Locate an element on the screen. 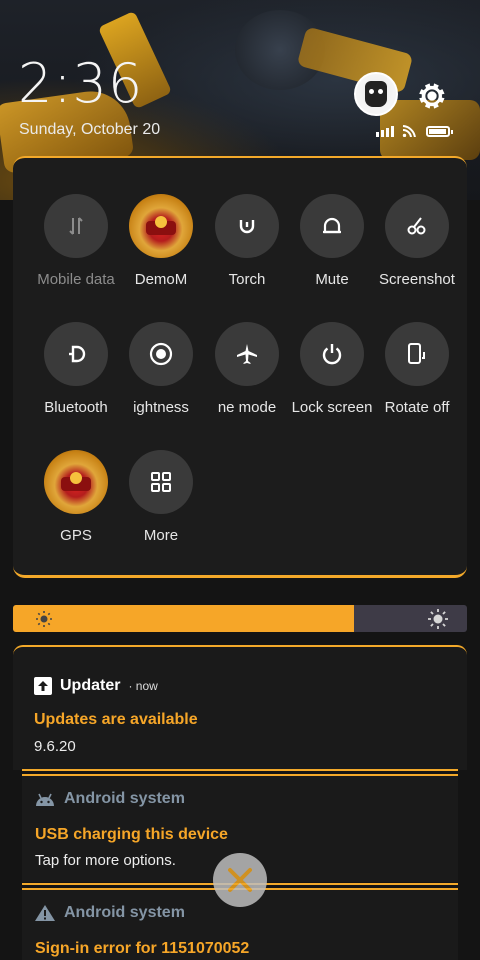 The image size is (480, 960). gear-icon is located at coordinates (432, 96).